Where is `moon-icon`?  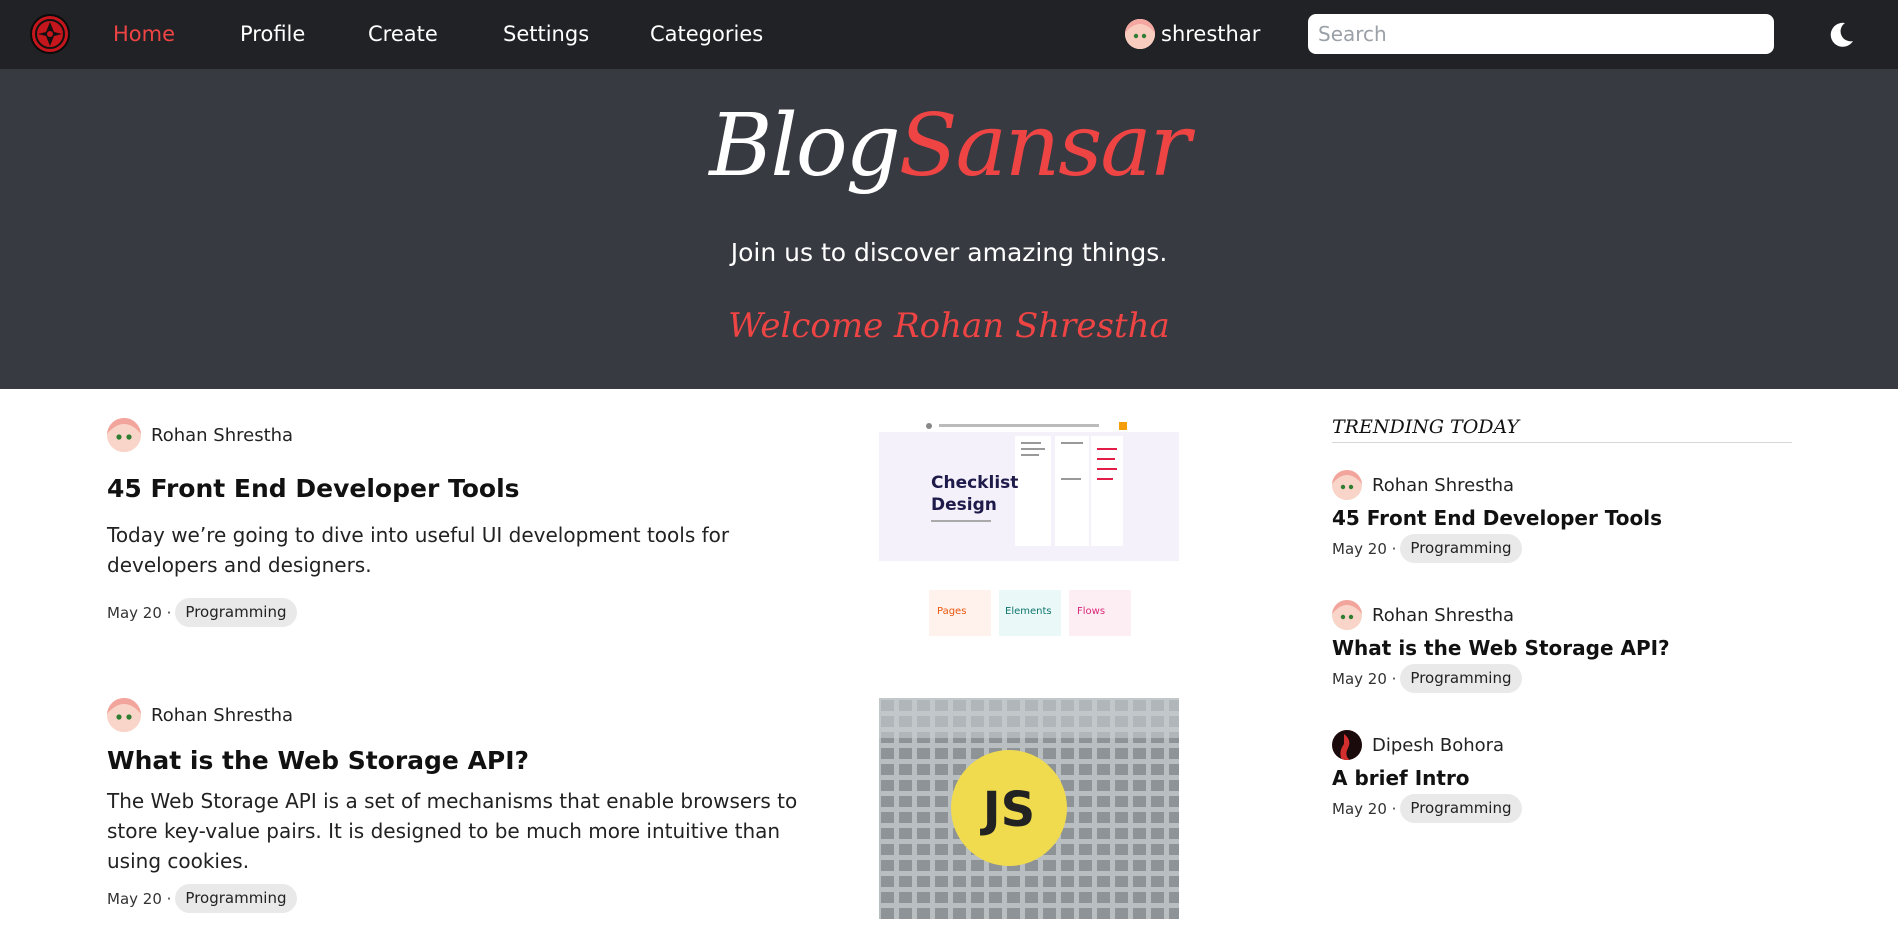
moon-icon is located at coordinates (1841, 35).